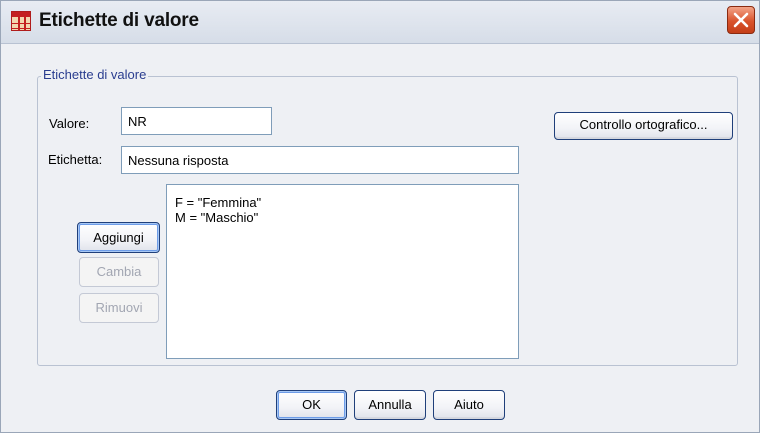 This screenshot has height=433, width=760. Describe the element at coordinates (196, 121) in the screenshot. I see `value-input: NR` at that location.